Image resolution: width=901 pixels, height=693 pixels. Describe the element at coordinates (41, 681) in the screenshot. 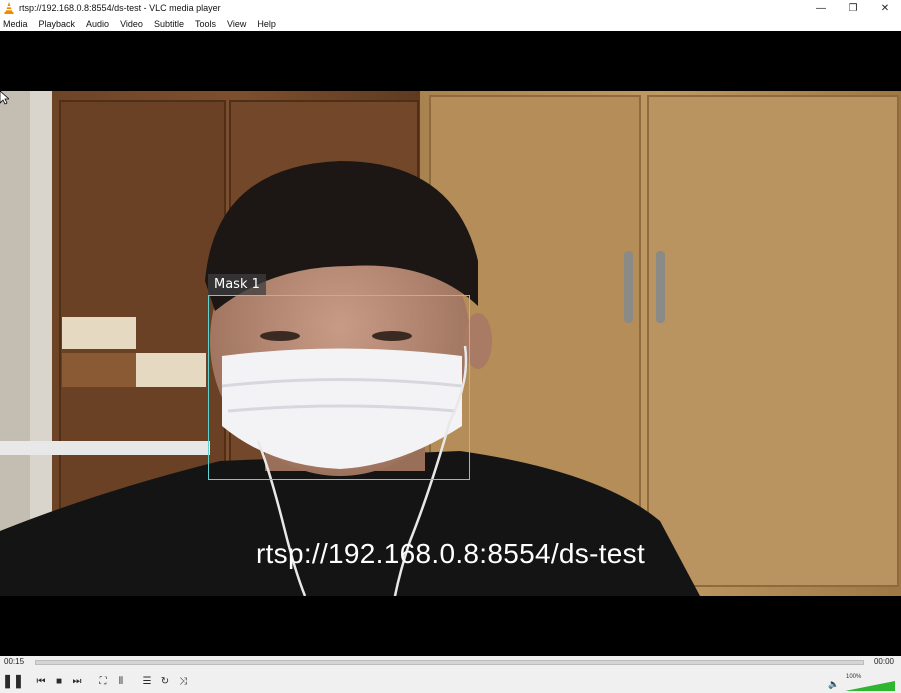

I see `previous-icon: ⏮` at that location.